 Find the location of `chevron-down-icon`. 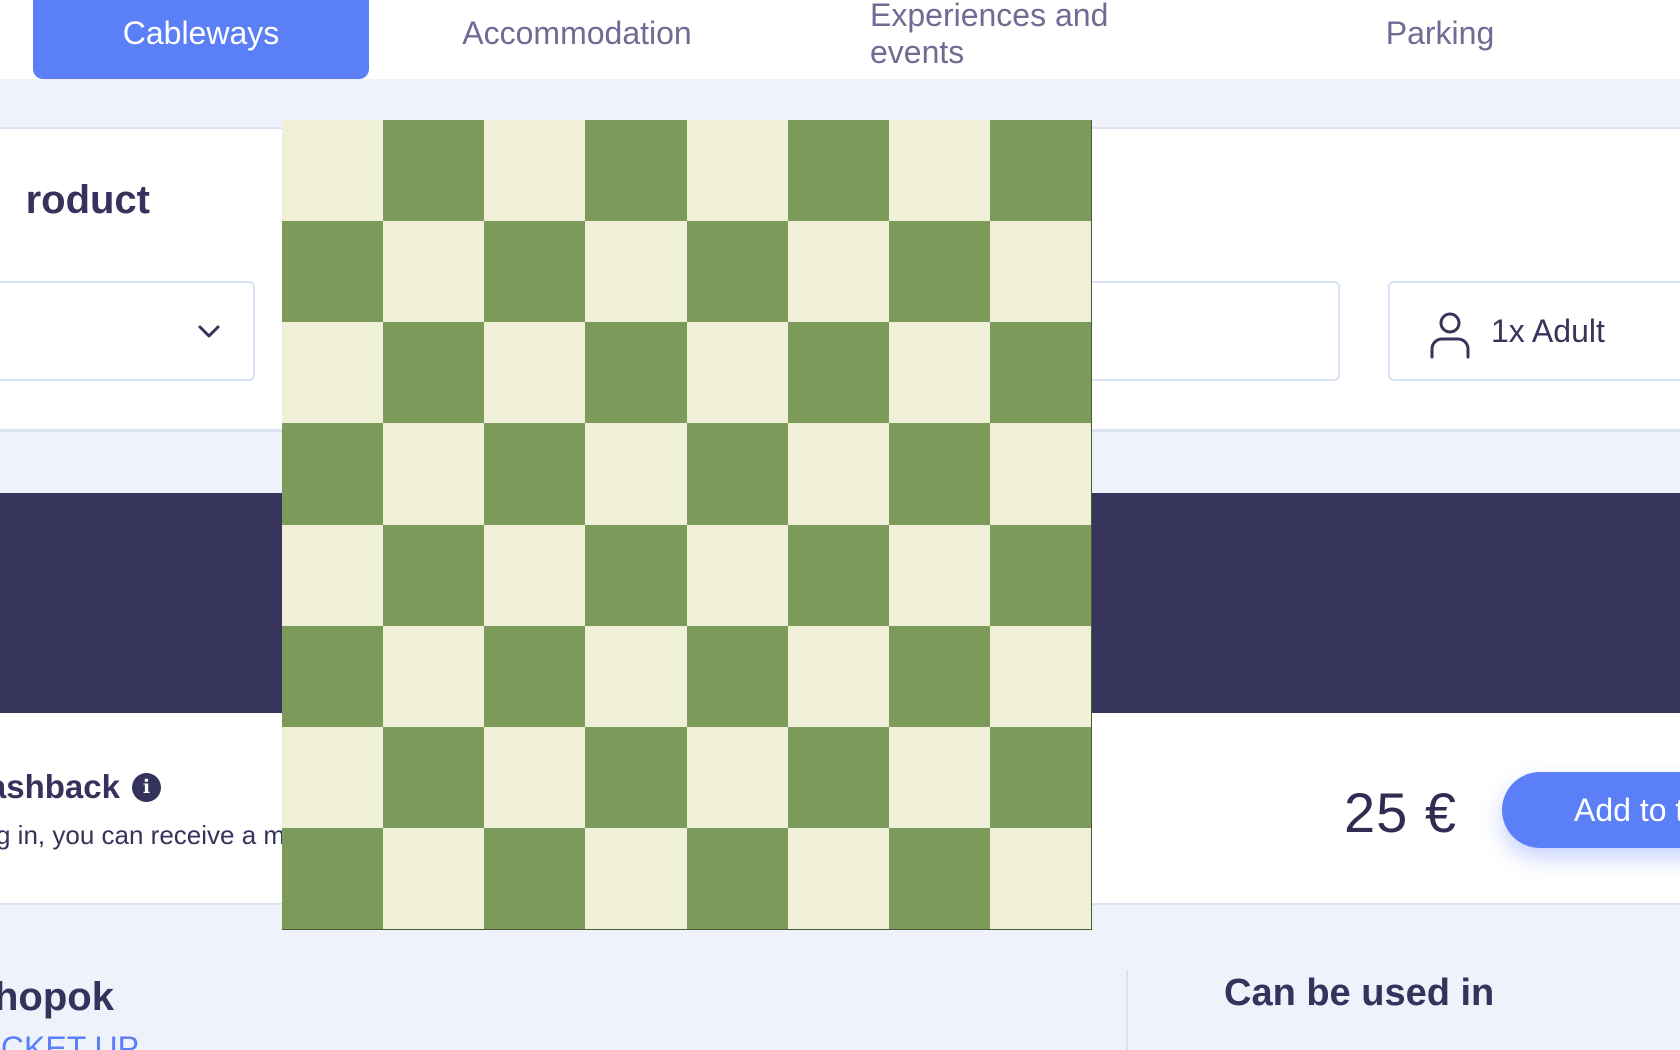

chevron-down-icon is located at coordinates (209, 331).